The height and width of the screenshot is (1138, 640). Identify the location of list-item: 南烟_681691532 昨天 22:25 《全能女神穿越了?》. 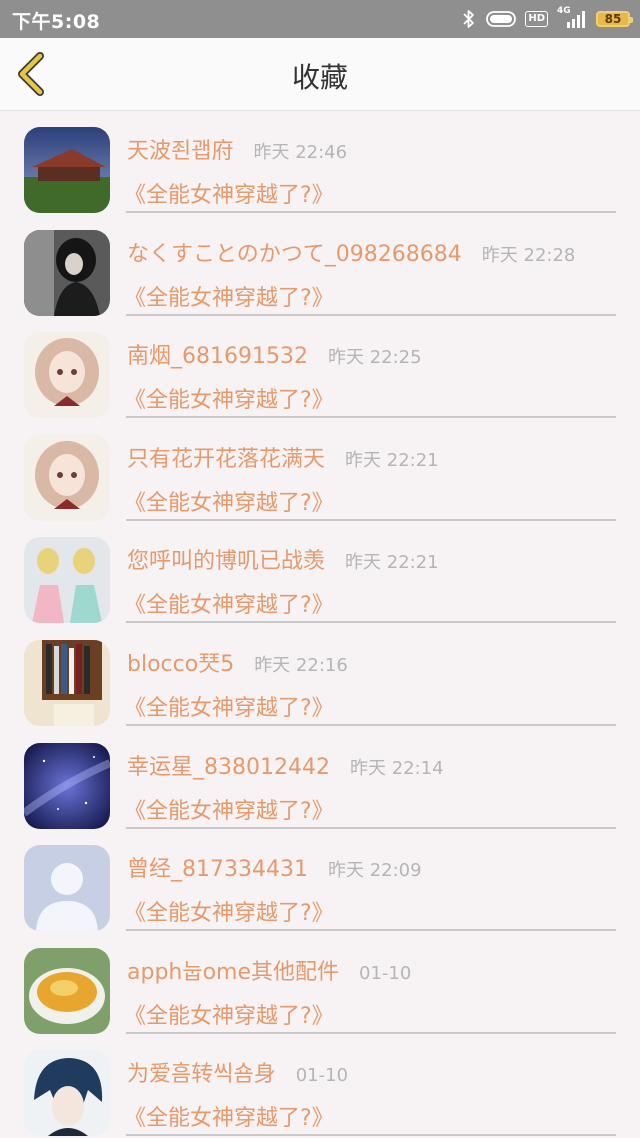
(320, 367).